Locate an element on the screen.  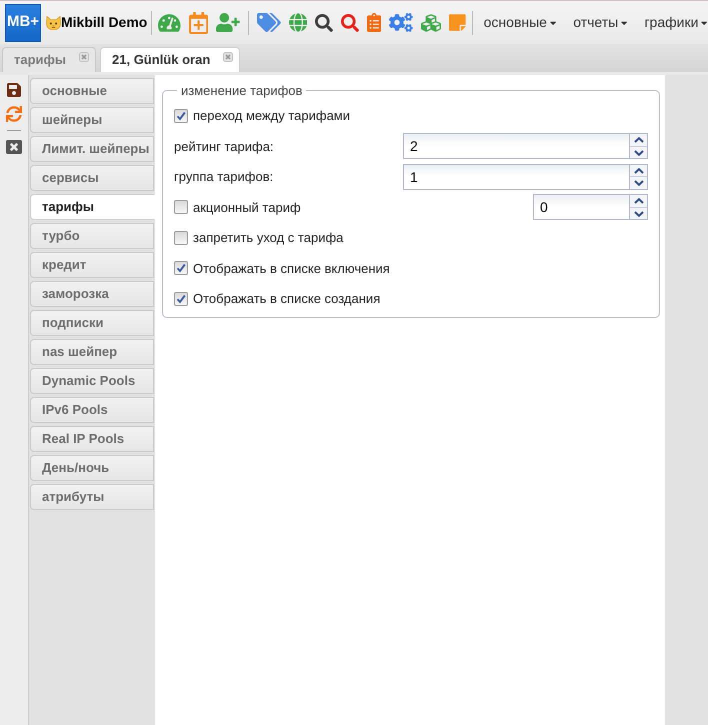
number-input: 0 is located at coordinates (581, 207).